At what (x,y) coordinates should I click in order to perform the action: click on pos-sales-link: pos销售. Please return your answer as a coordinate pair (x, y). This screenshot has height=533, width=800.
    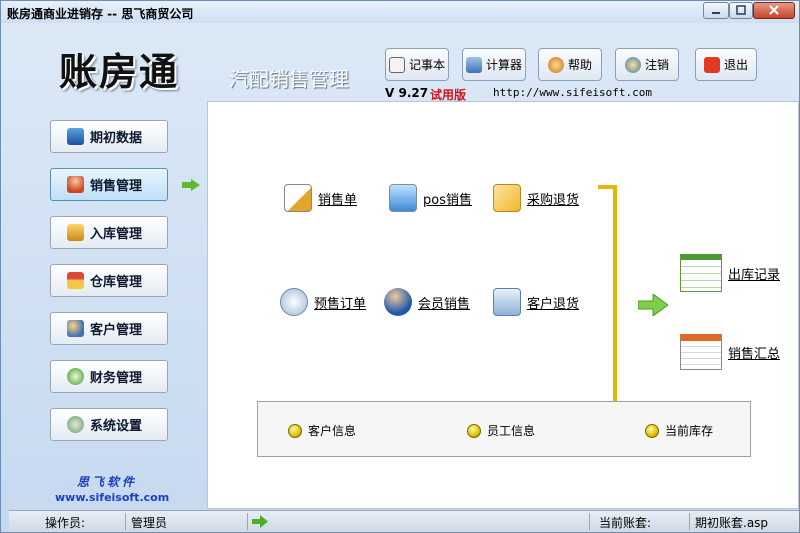
    Looking at the image, I should click on (430, 198).